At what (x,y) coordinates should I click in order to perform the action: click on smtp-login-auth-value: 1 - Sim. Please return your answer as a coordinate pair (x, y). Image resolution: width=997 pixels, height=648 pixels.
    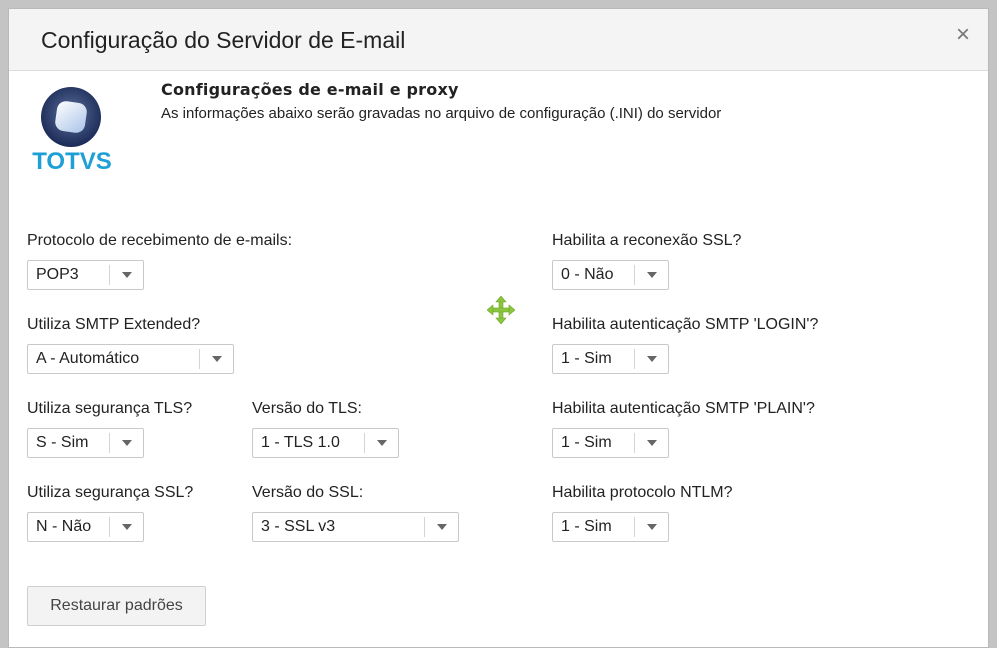
    Looking at the image, I should click on (586, 358).